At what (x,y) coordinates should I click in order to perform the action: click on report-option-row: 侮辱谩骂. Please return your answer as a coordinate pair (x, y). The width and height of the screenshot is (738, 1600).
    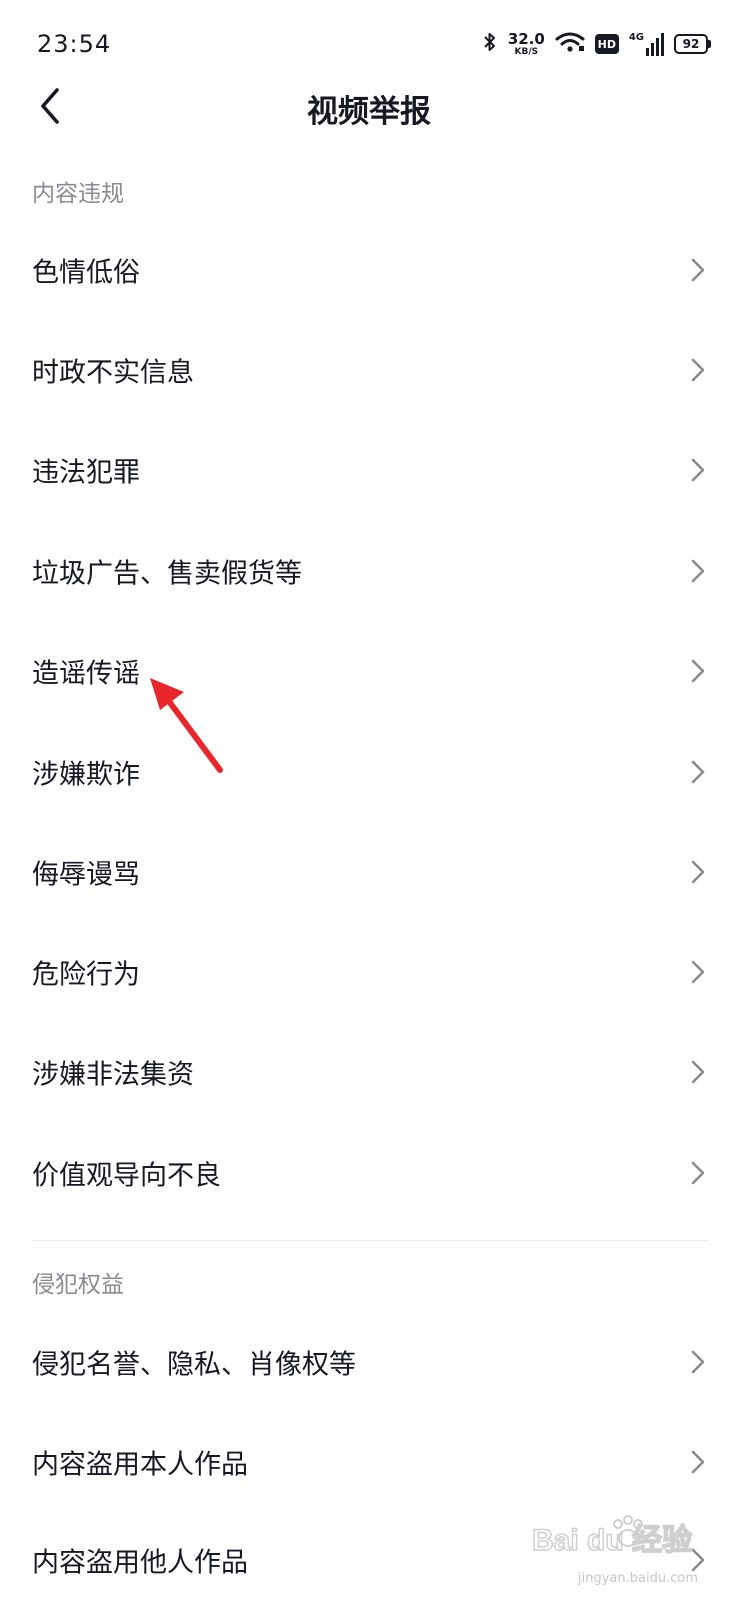
    Looking at the image, I should click on (369, 872).